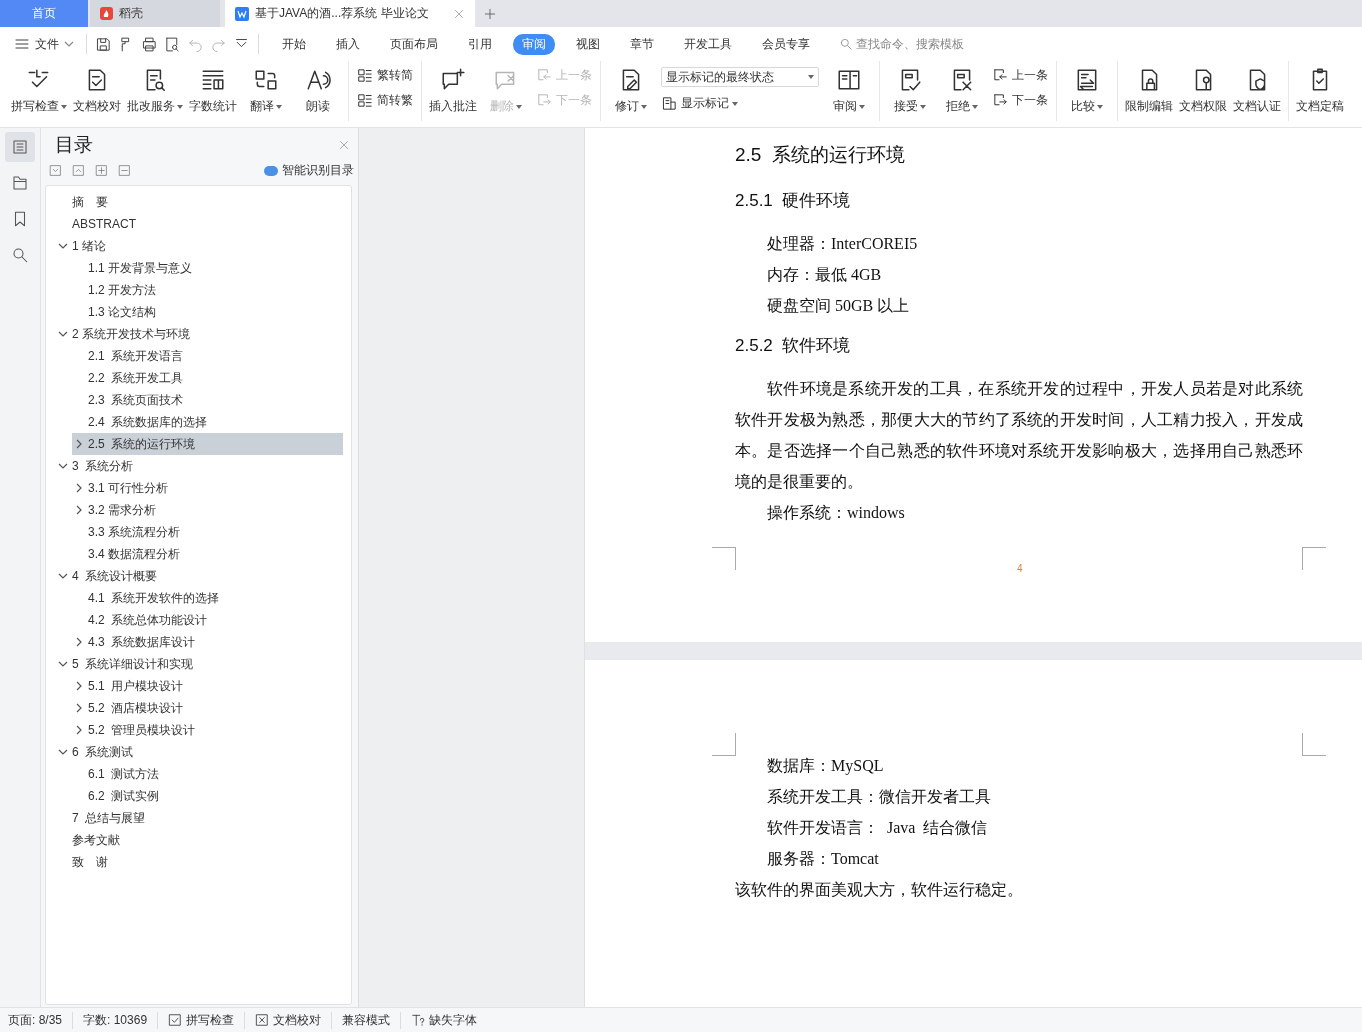 The width and height of the screenshot is (1362, 1032). What do you see at coordinates (1149, 91) in the screenshot?
I see `ribbon-button: 限制编辑` at bounding box center [1149, 91].